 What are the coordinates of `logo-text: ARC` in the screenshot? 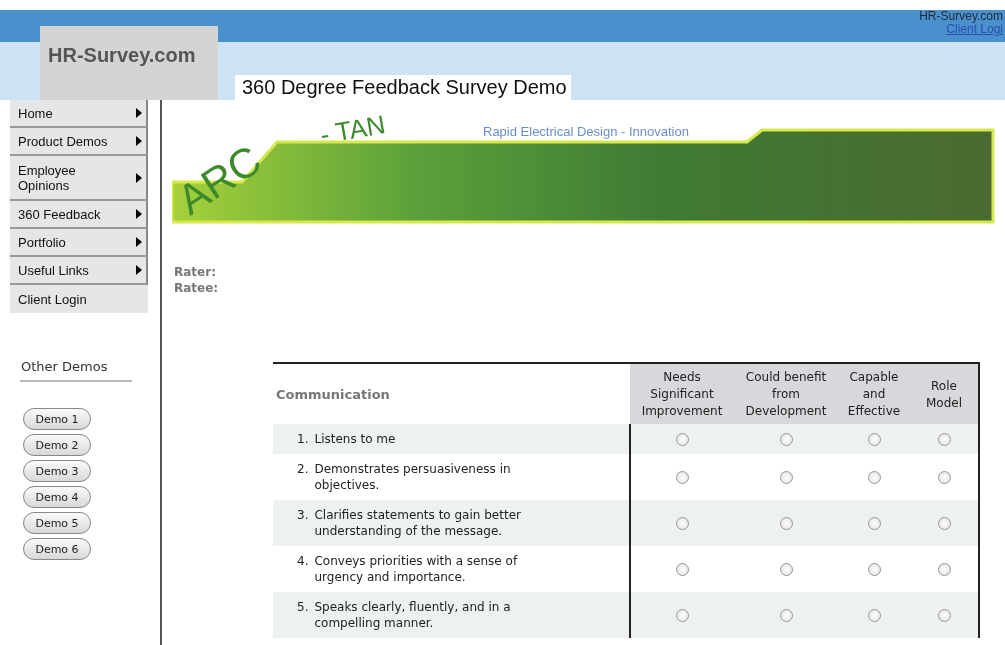 It's located at (221, 179).